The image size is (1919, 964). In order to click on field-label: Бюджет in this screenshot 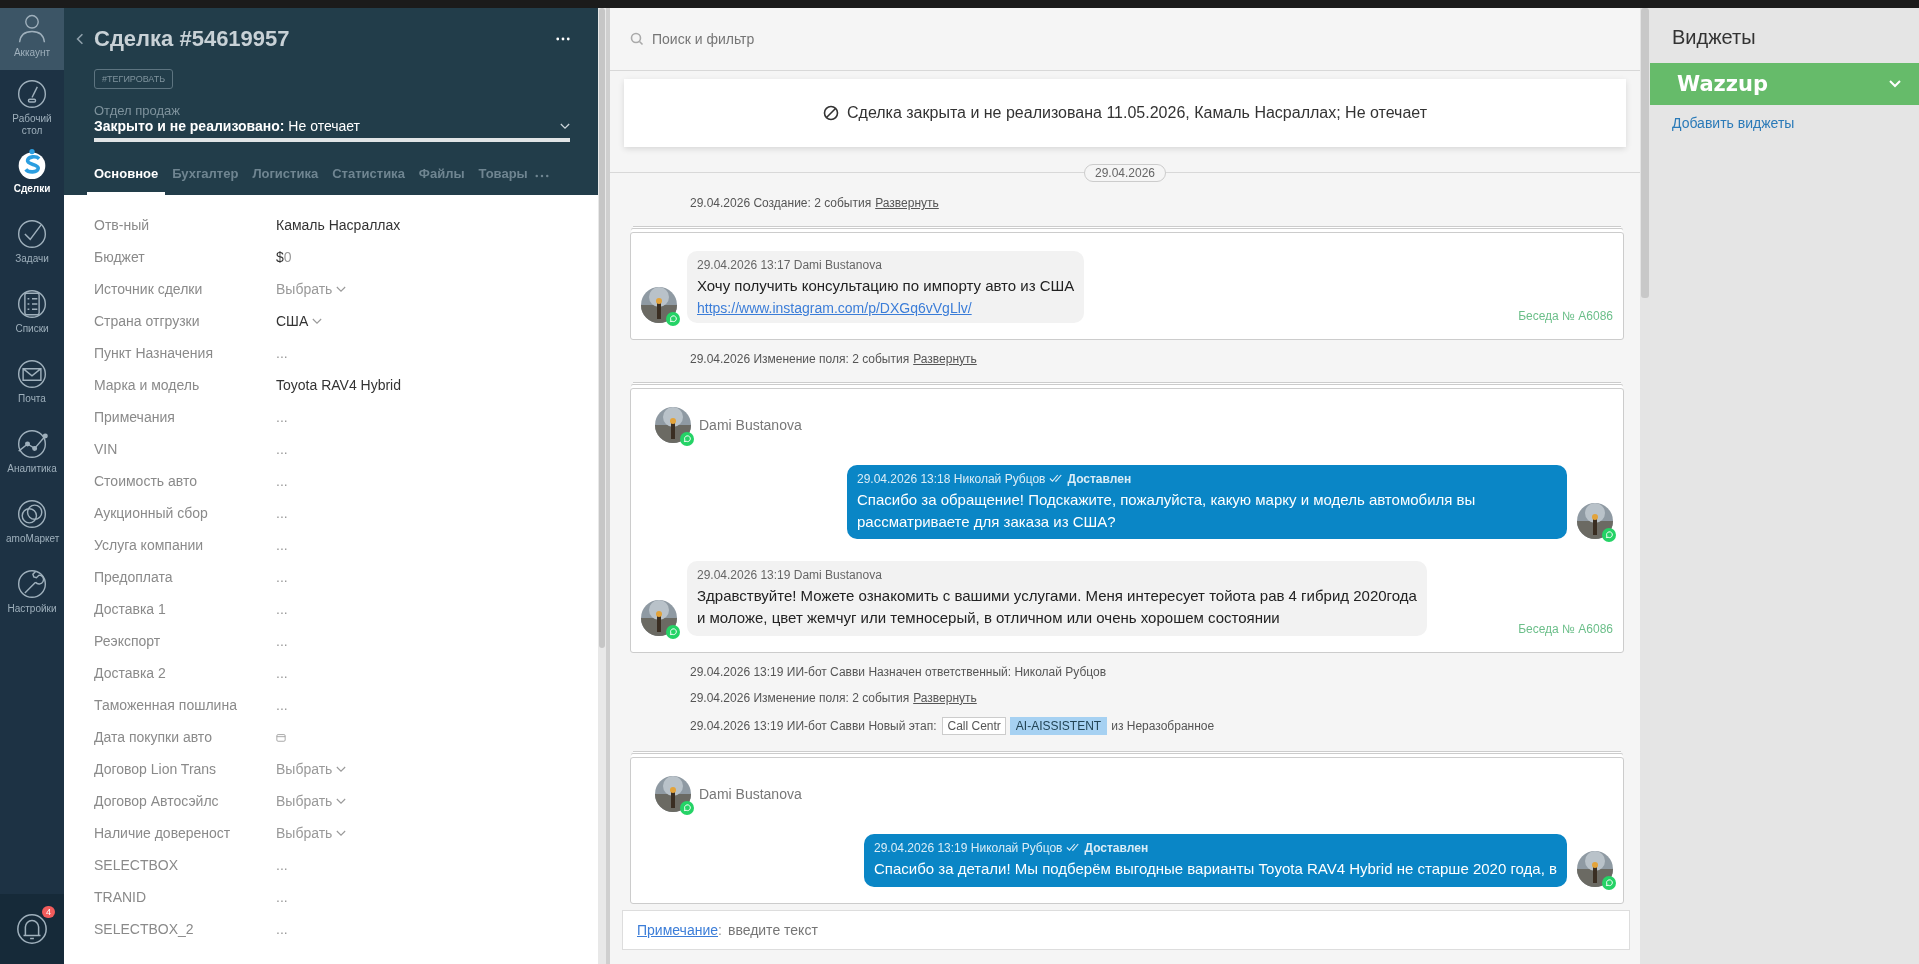, I will do `click(120, 257)`.